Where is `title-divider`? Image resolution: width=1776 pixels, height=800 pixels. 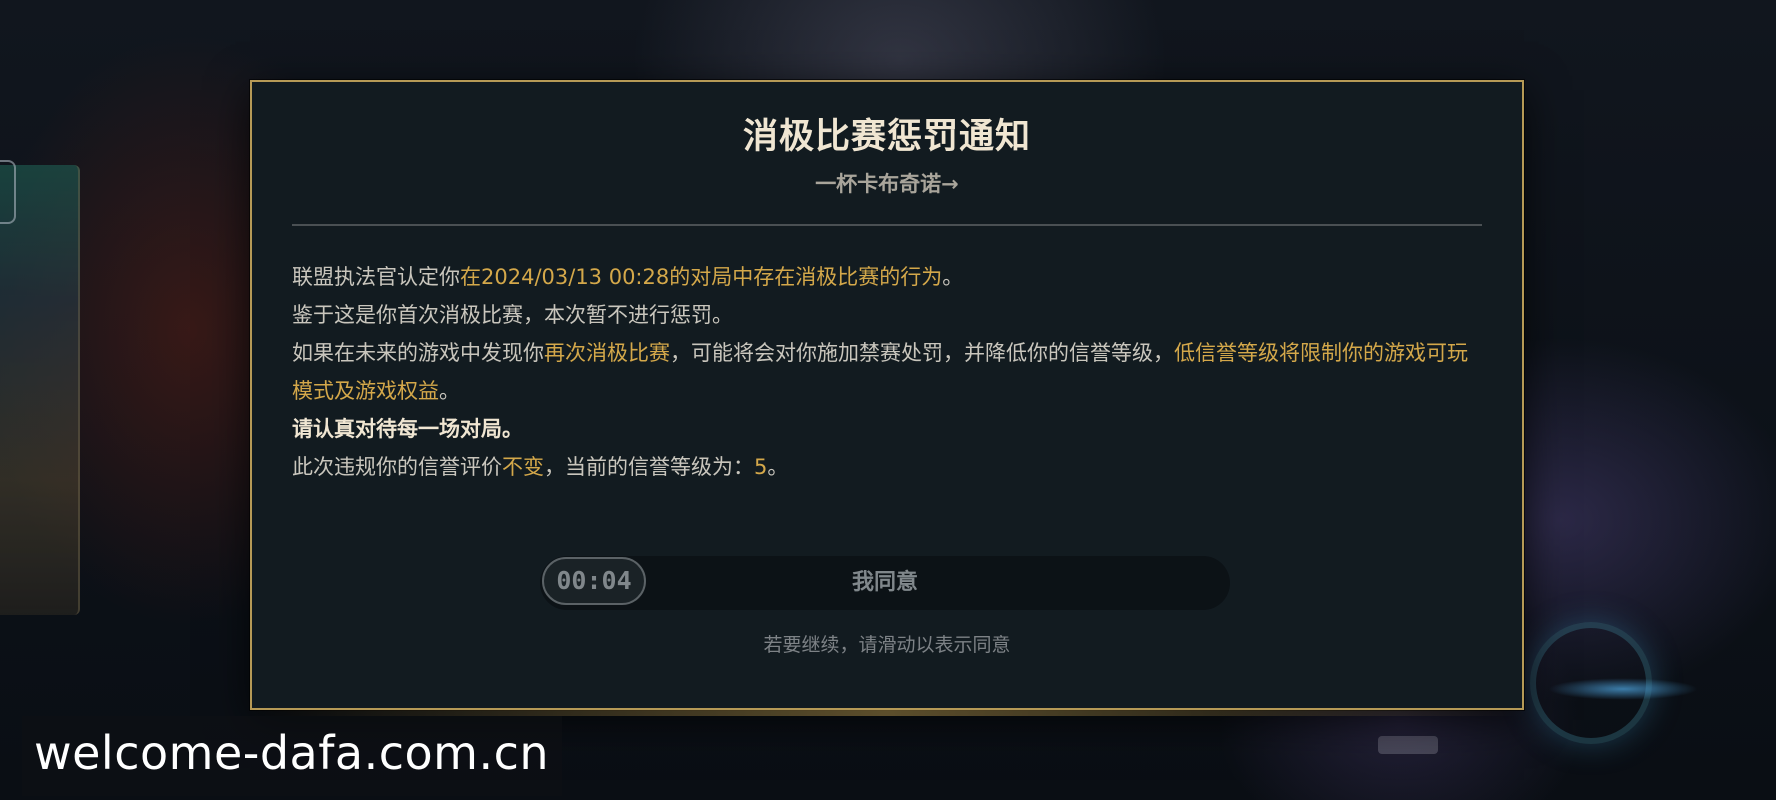
title-divider is located at coordinates (887, 225).